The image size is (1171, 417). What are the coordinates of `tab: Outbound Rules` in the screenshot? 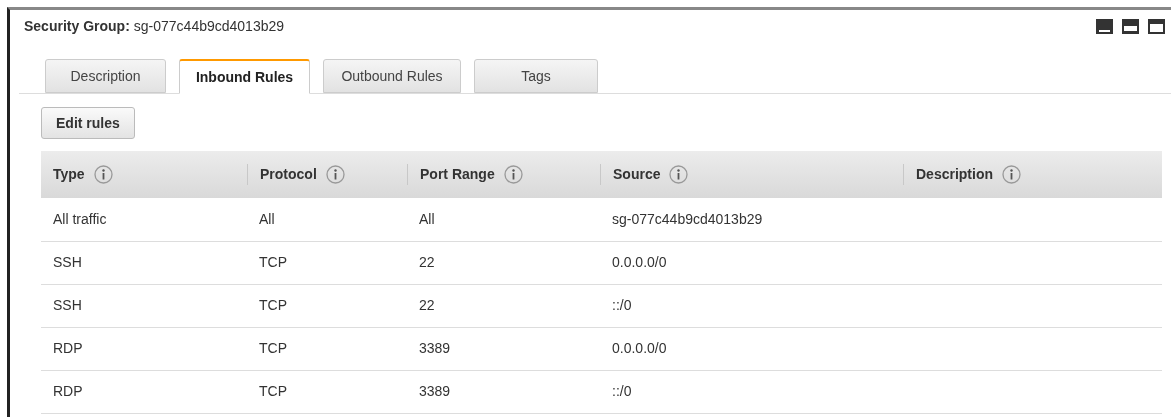 It's located at (392, 76).